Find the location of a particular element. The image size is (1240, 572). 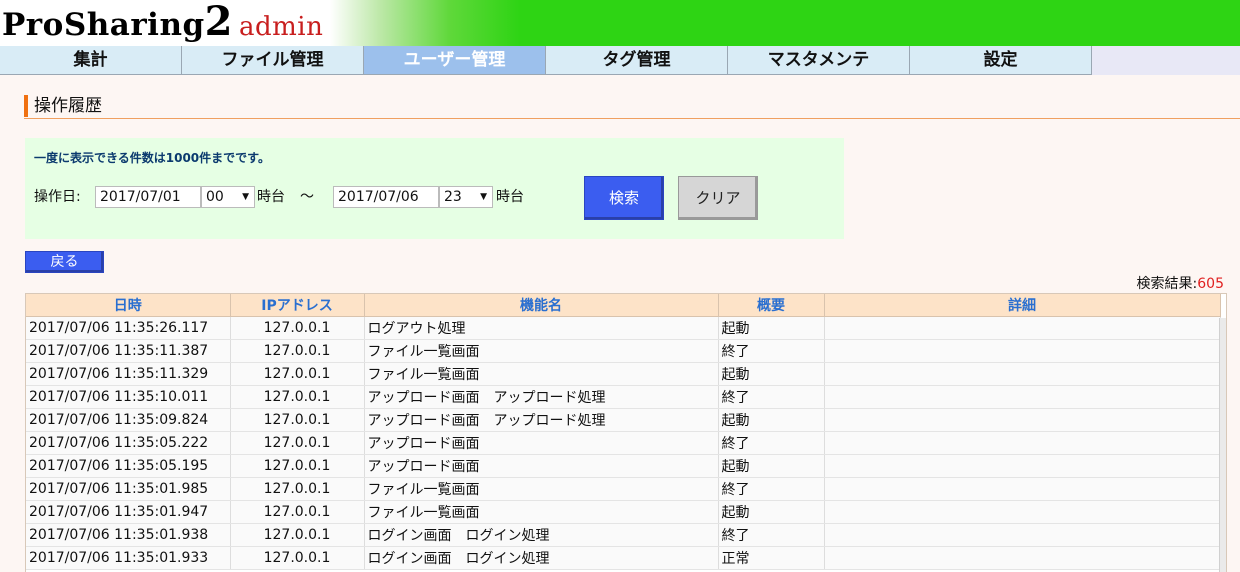

clear-button: クリア is located at coordinates (718, 198).